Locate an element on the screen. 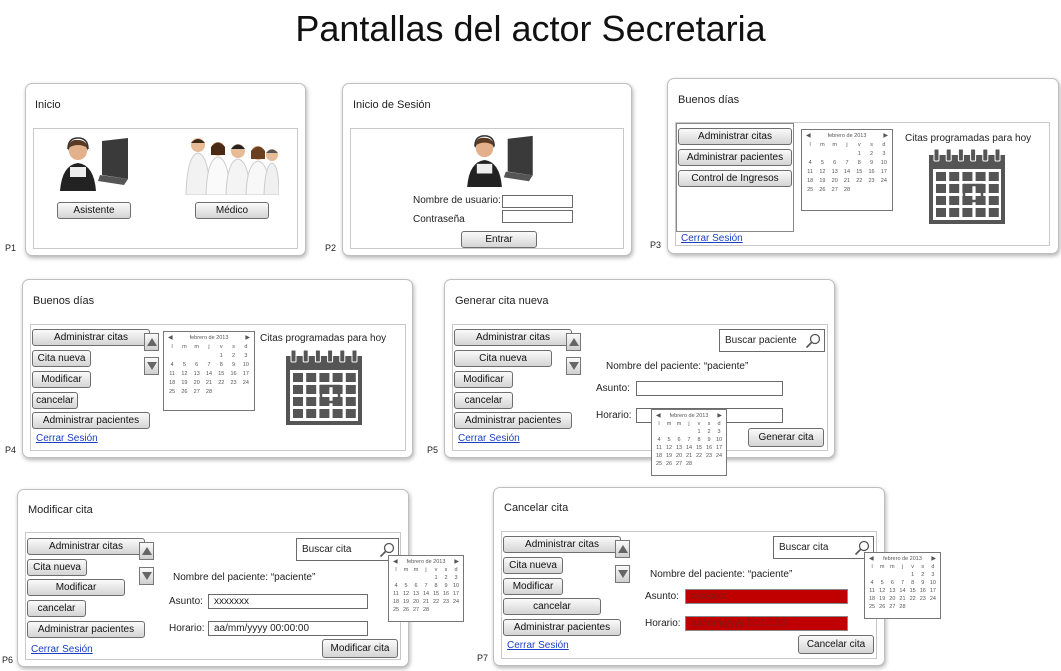 Image resolution: width=1061 pixels, height=671 pixels. cancelar-cita-button: Cancelar cita is located at coordinates (836, 644).